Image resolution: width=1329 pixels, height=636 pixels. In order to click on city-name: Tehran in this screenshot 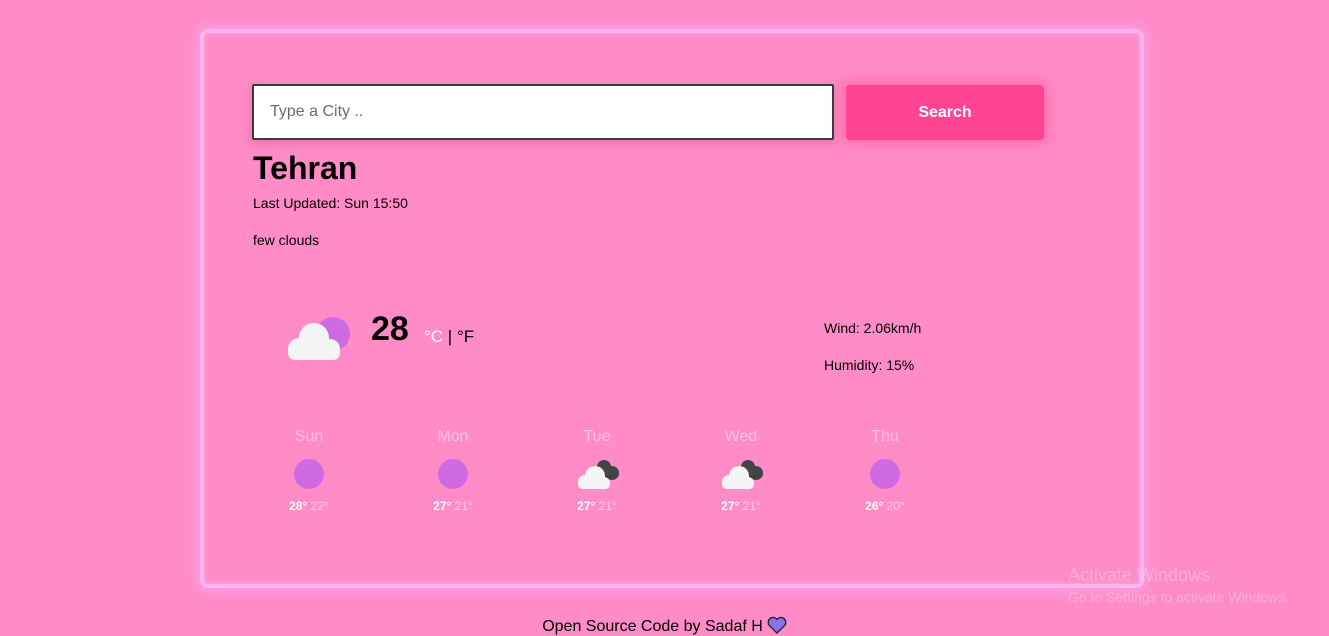, I will do `click(305, 168)`.